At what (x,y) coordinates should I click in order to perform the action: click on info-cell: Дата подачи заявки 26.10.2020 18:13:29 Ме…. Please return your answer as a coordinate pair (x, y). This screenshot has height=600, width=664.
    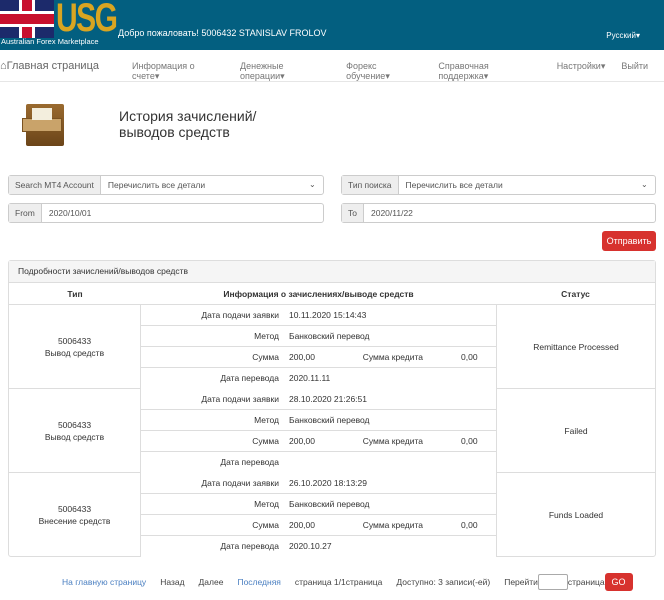
    Looking at the image, I should click on (318, 515).